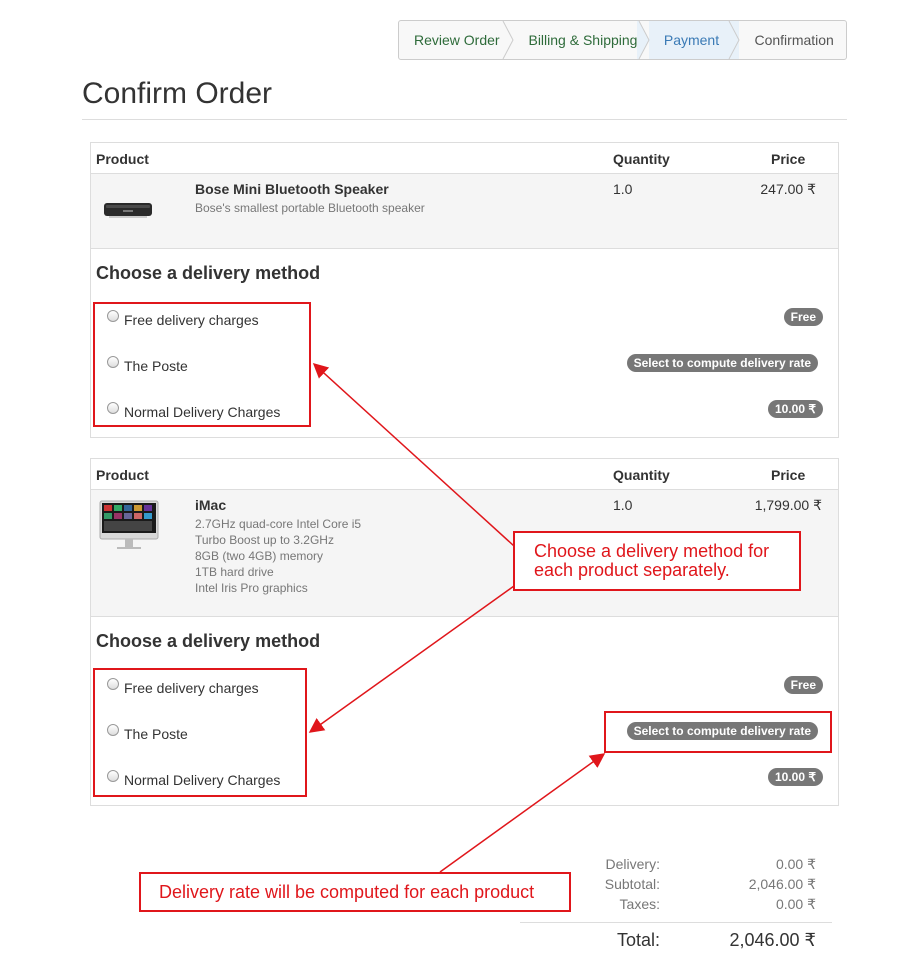 The image size is (922, 971). What do you see at coordinates (464, 119) in the screenshot?
I see `title-divider` at bounding box center [464, 119].